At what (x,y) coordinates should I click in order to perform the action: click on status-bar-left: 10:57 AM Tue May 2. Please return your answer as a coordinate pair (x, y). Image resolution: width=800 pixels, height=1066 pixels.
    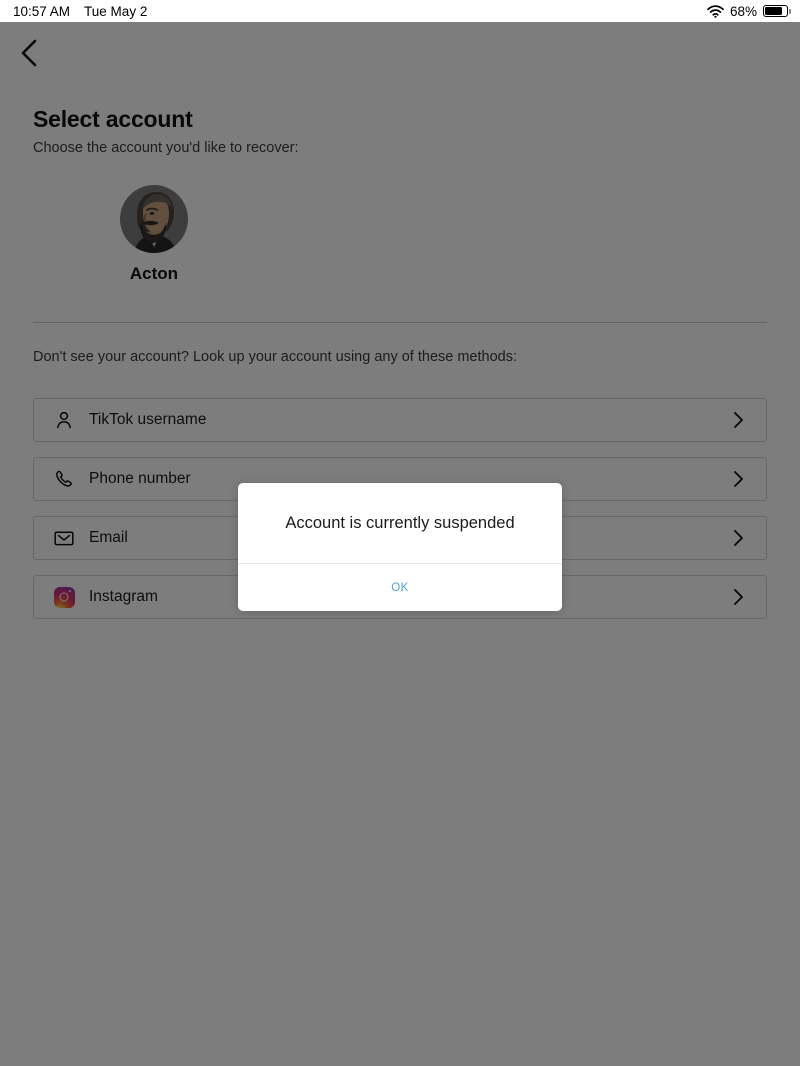
    Looking at the image, I should click on (80, 11).